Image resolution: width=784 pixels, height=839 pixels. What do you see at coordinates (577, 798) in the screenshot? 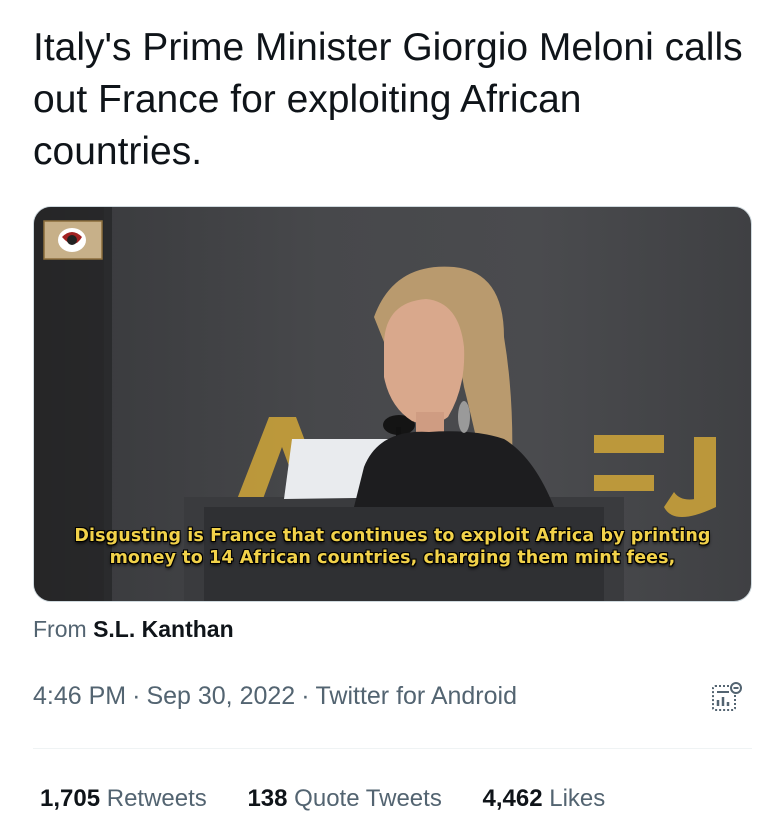
I see `likes-label: Likes` at bounding box center [577, 798].